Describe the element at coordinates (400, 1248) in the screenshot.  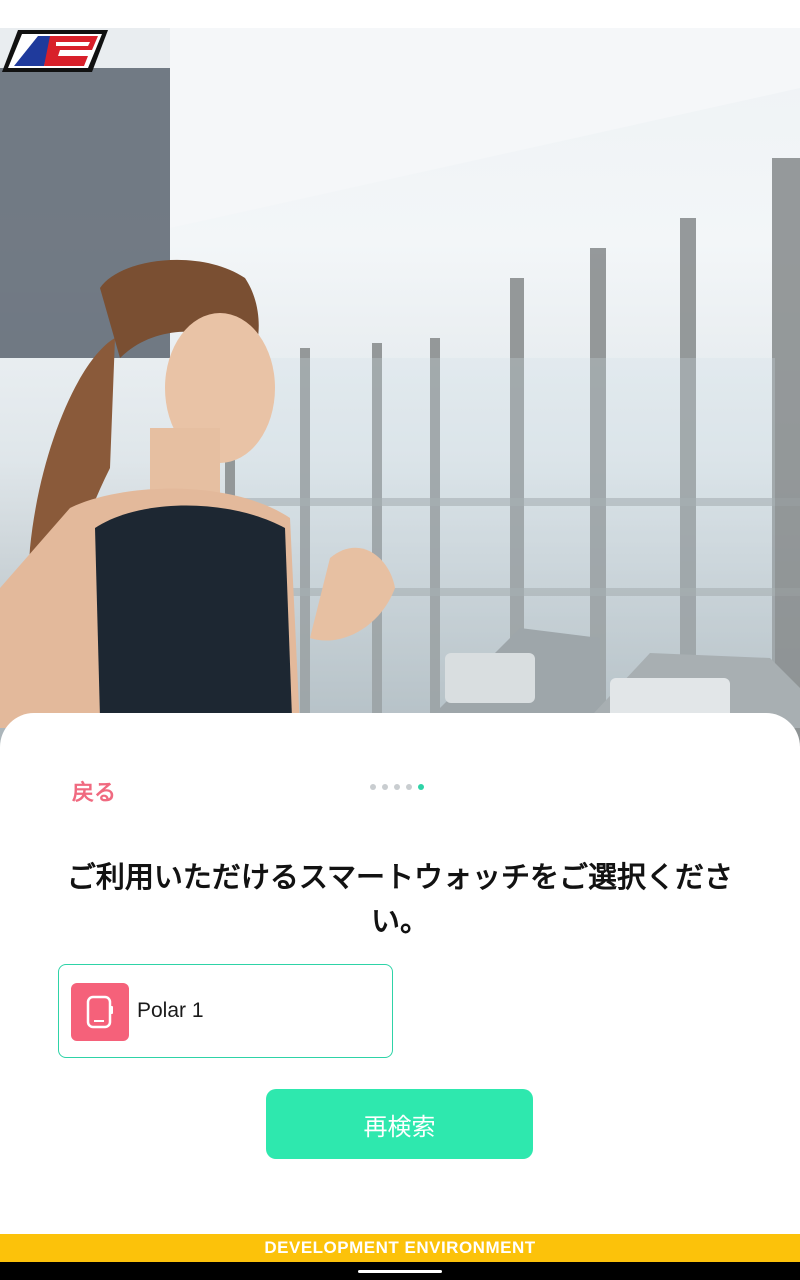
I see `environment-banner: DEVELOPMENT ENVIRONMENT` at that location.